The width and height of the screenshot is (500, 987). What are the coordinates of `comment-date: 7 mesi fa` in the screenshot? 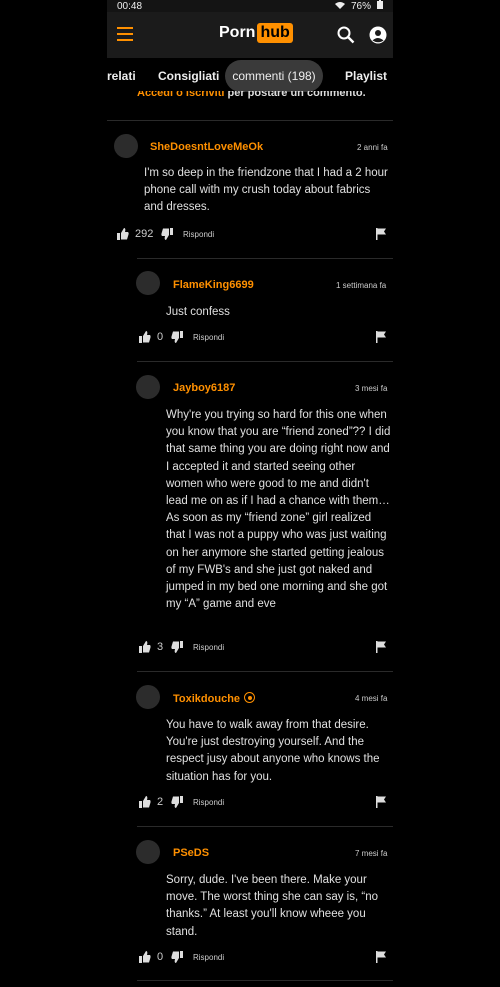 It's located at (371, 853).